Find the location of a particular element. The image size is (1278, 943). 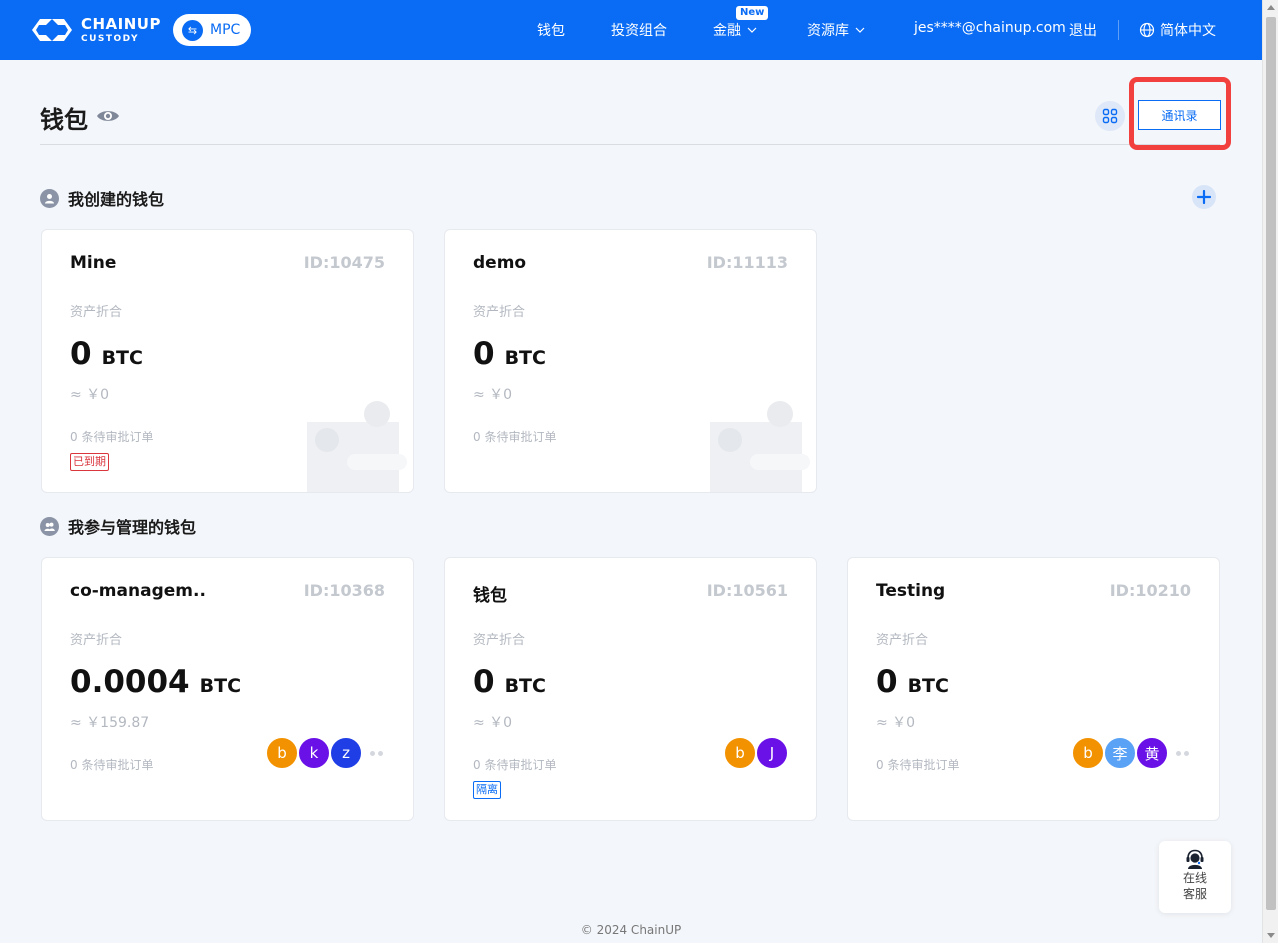

nav-divider is located at coordinates (1118, 30).